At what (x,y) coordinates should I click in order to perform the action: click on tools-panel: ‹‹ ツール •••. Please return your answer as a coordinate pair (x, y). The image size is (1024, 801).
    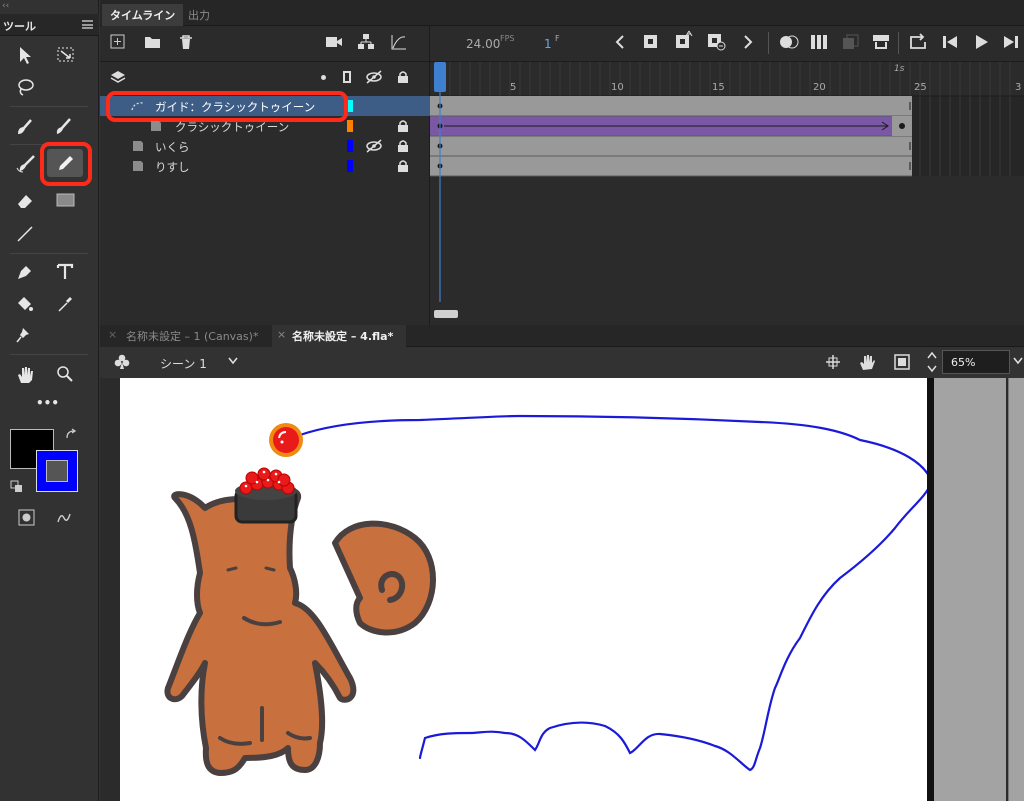
    Looking at the image, I should click on (49, 400).